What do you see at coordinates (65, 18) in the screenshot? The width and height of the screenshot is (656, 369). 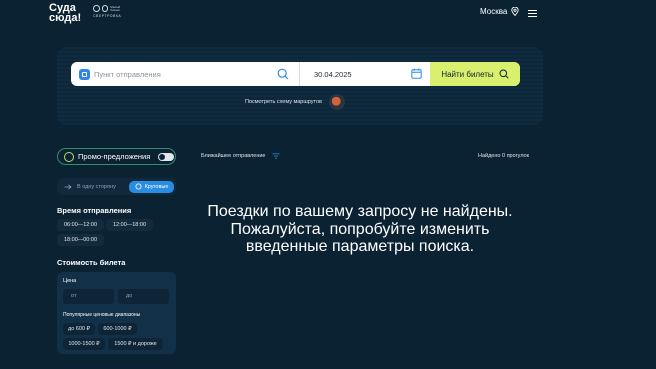 I see `logo-line2: сюда!` at bounding box center [65, 18].